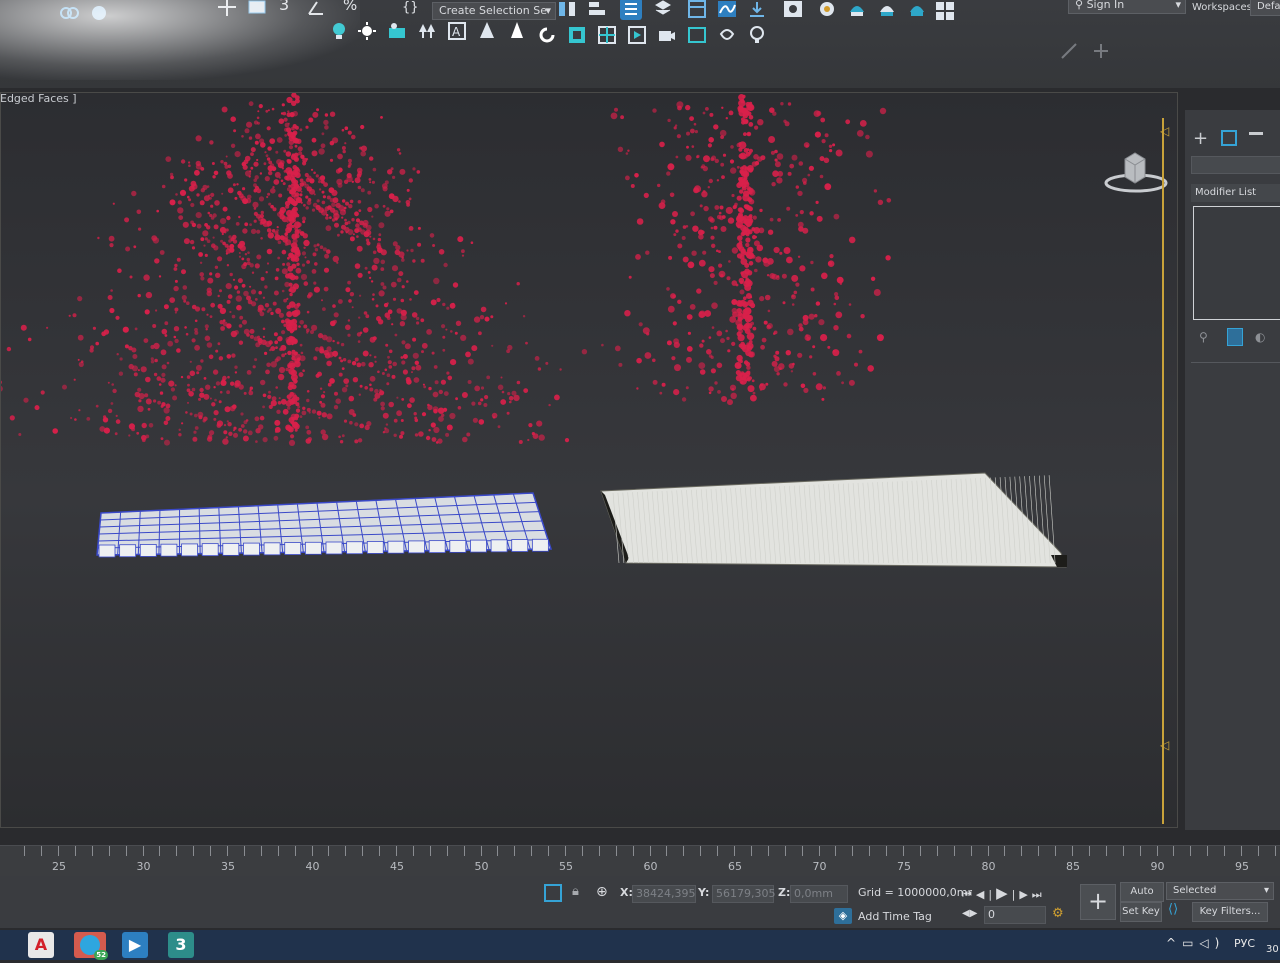 This screenshot has height=963, width=1280. I want to click on material-editor-icon, so click(793, 10).